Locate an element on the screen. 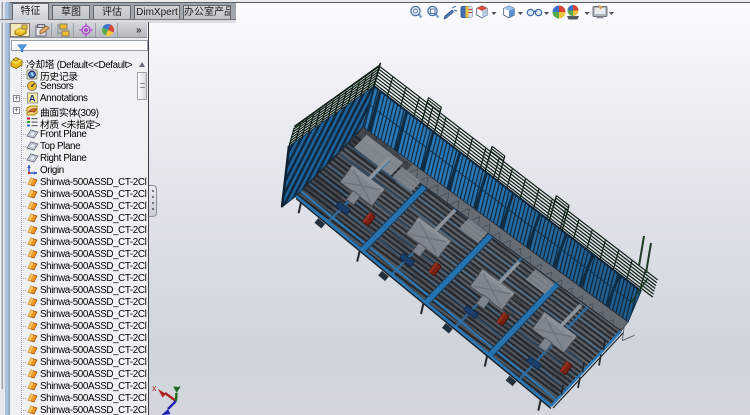  svg-text: x is located at coordinates (154, 388).